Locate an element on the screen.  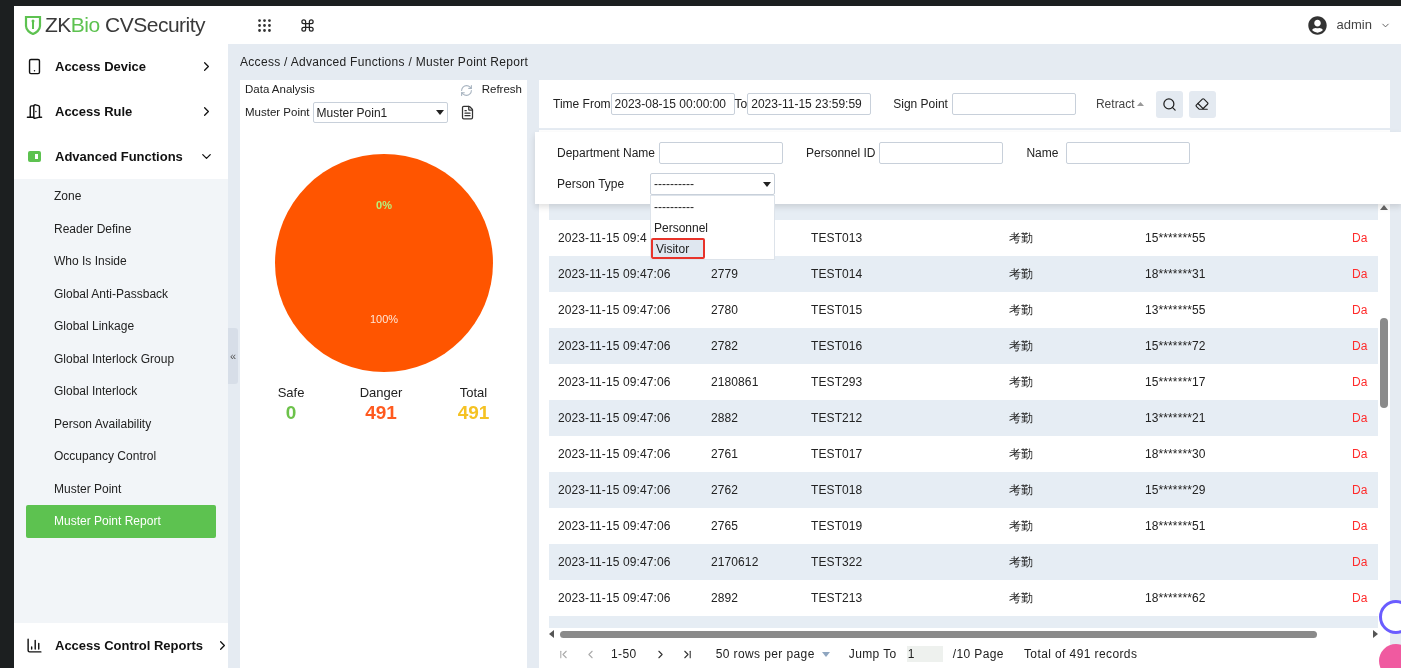
stat-label: Danger is located at coordinates (381, 393).